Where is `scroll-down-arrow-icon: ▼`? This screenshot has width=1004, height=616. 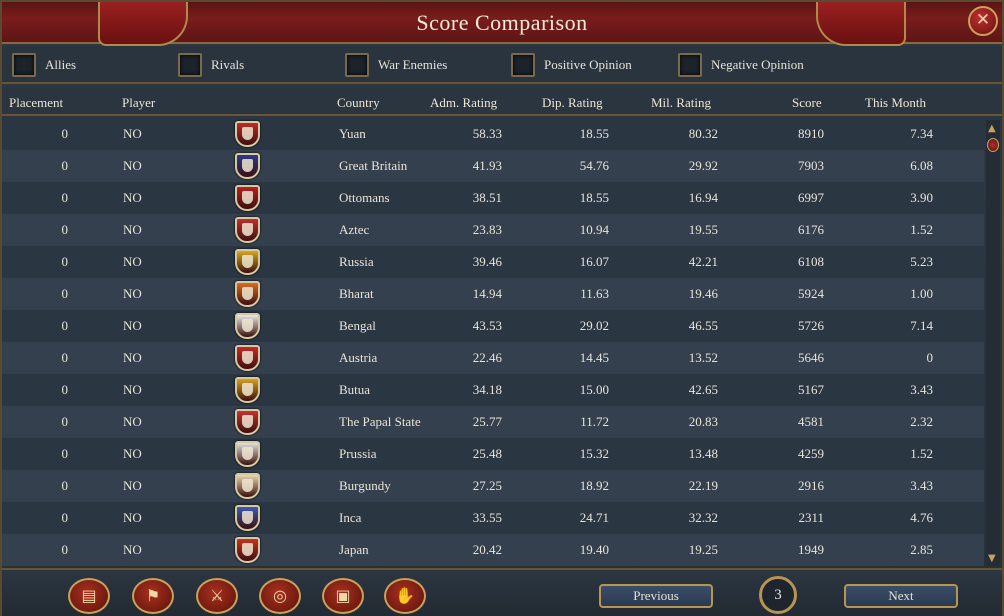 scroll-down-arrow-icon: ▼ is located at coordinates (993, 559).